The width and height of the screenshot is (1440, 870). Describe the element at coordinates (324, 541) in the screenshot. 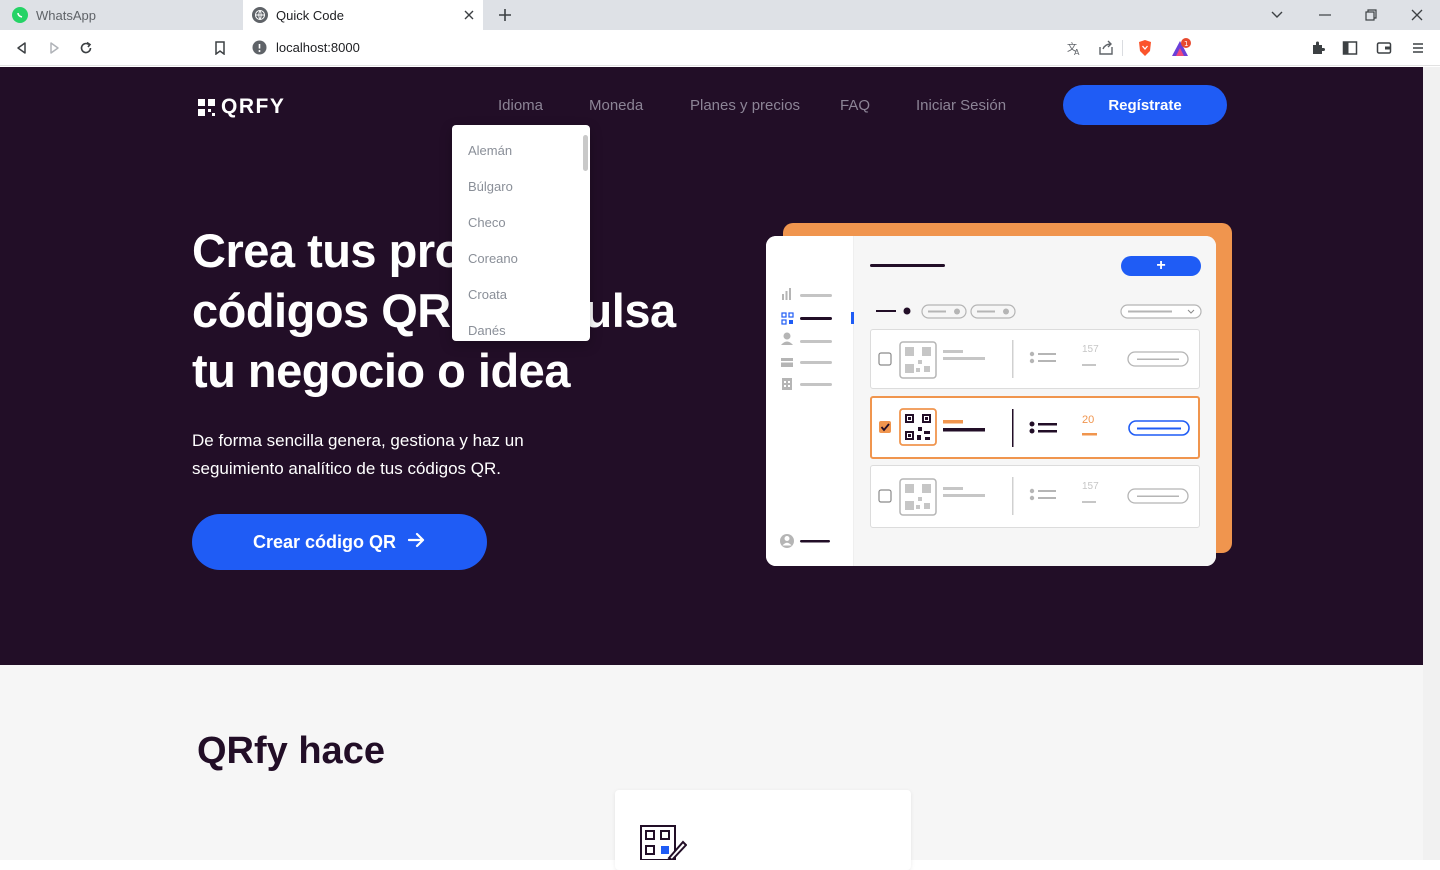

I see `create-qr-label: Crear código QR` at that location.